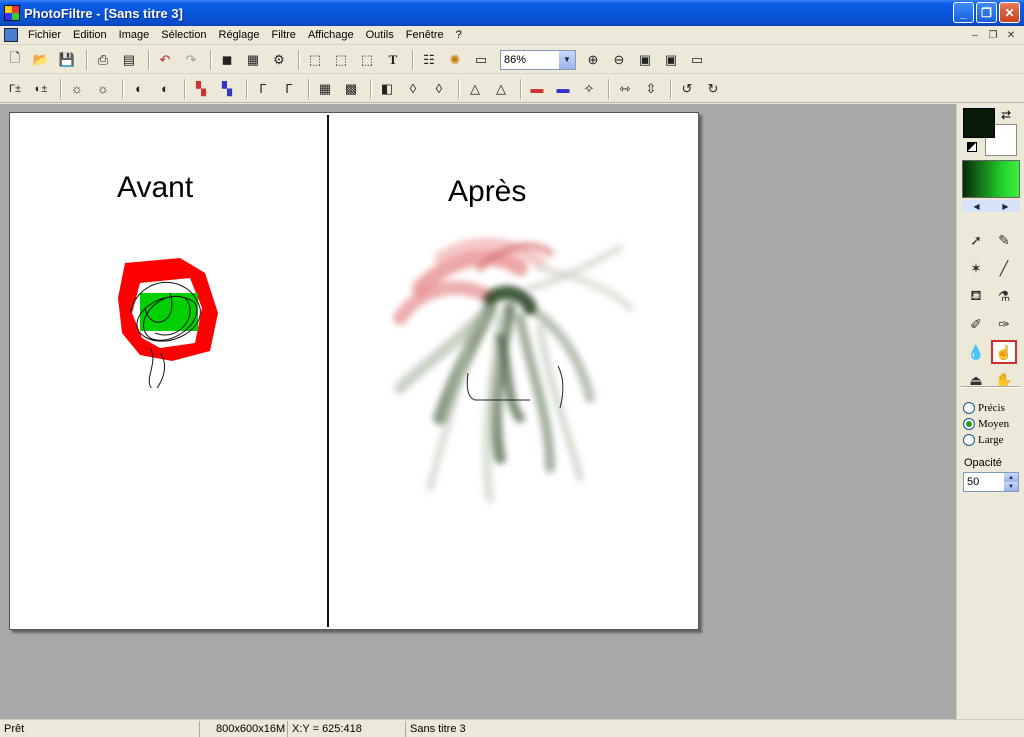  Describe the element at coordinates (991, 179) in the screenshot. I see `gradient-preview` at that location.